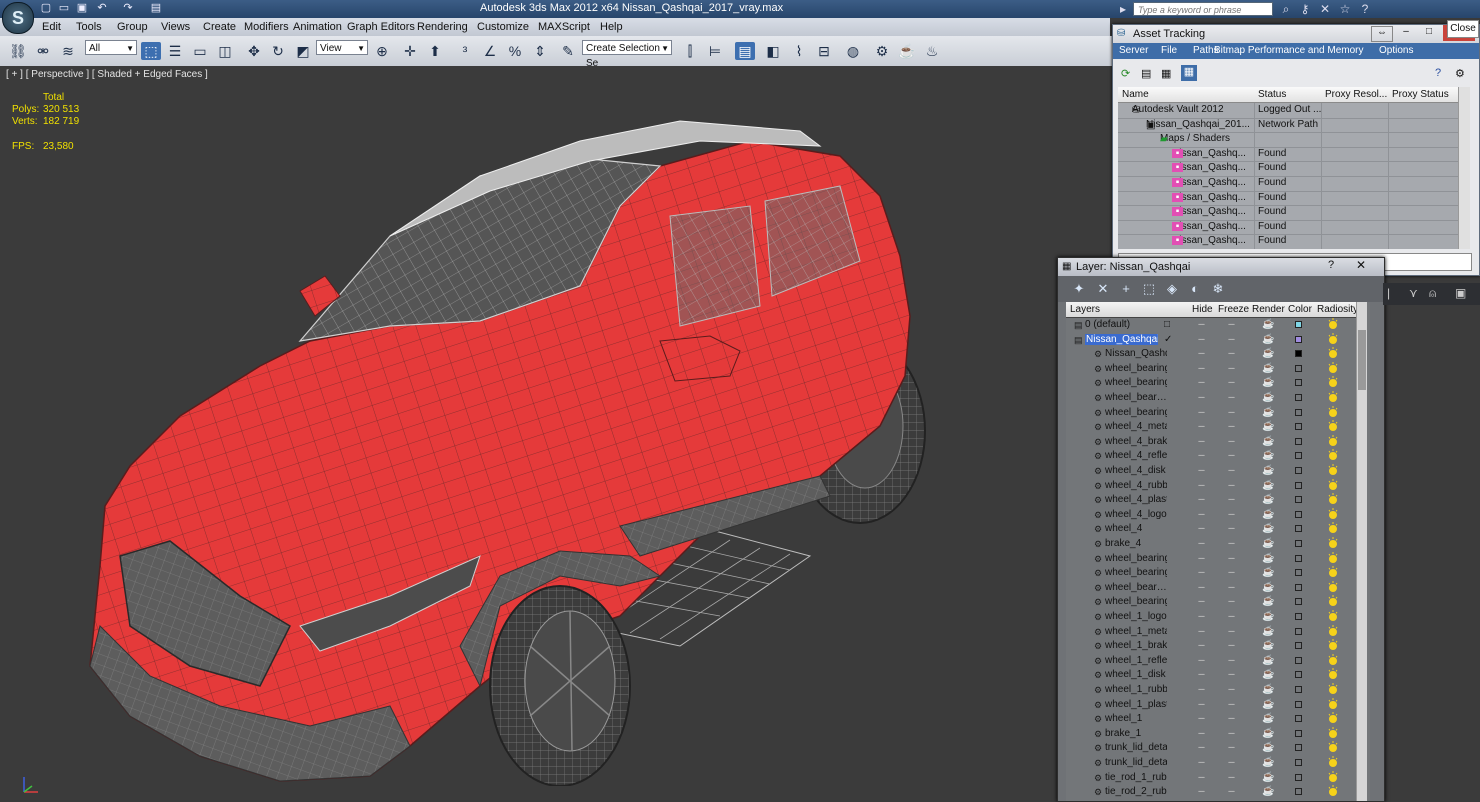 This screenshot has width=1480, height=802. I want to click on scale-icon: ◩, so click(303, 51).